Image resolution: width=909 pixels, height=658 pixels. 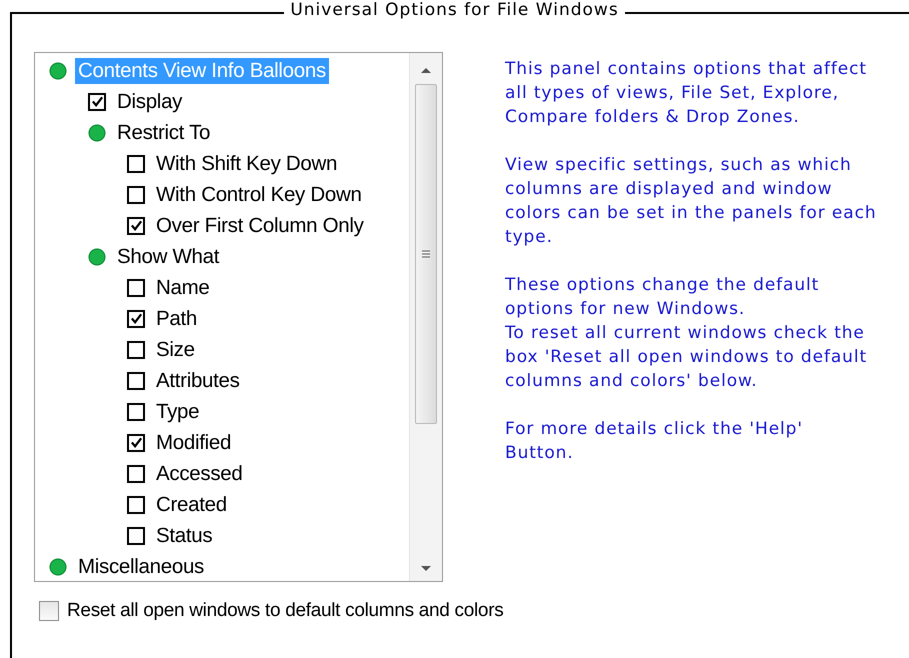 I want to click on tree-item: Restrict To, so click(x=164, y=133).